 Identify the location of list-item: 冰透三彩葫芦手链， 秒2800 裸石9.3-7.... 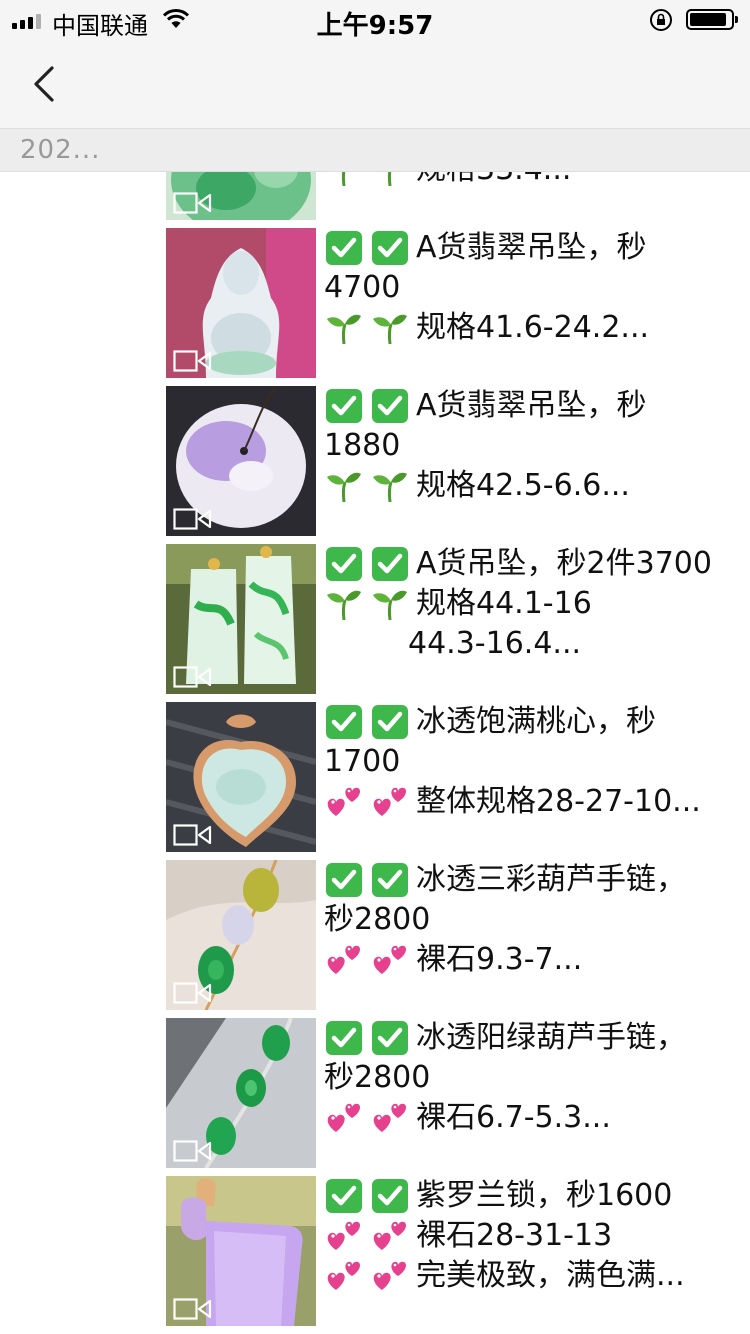
(458, 935).